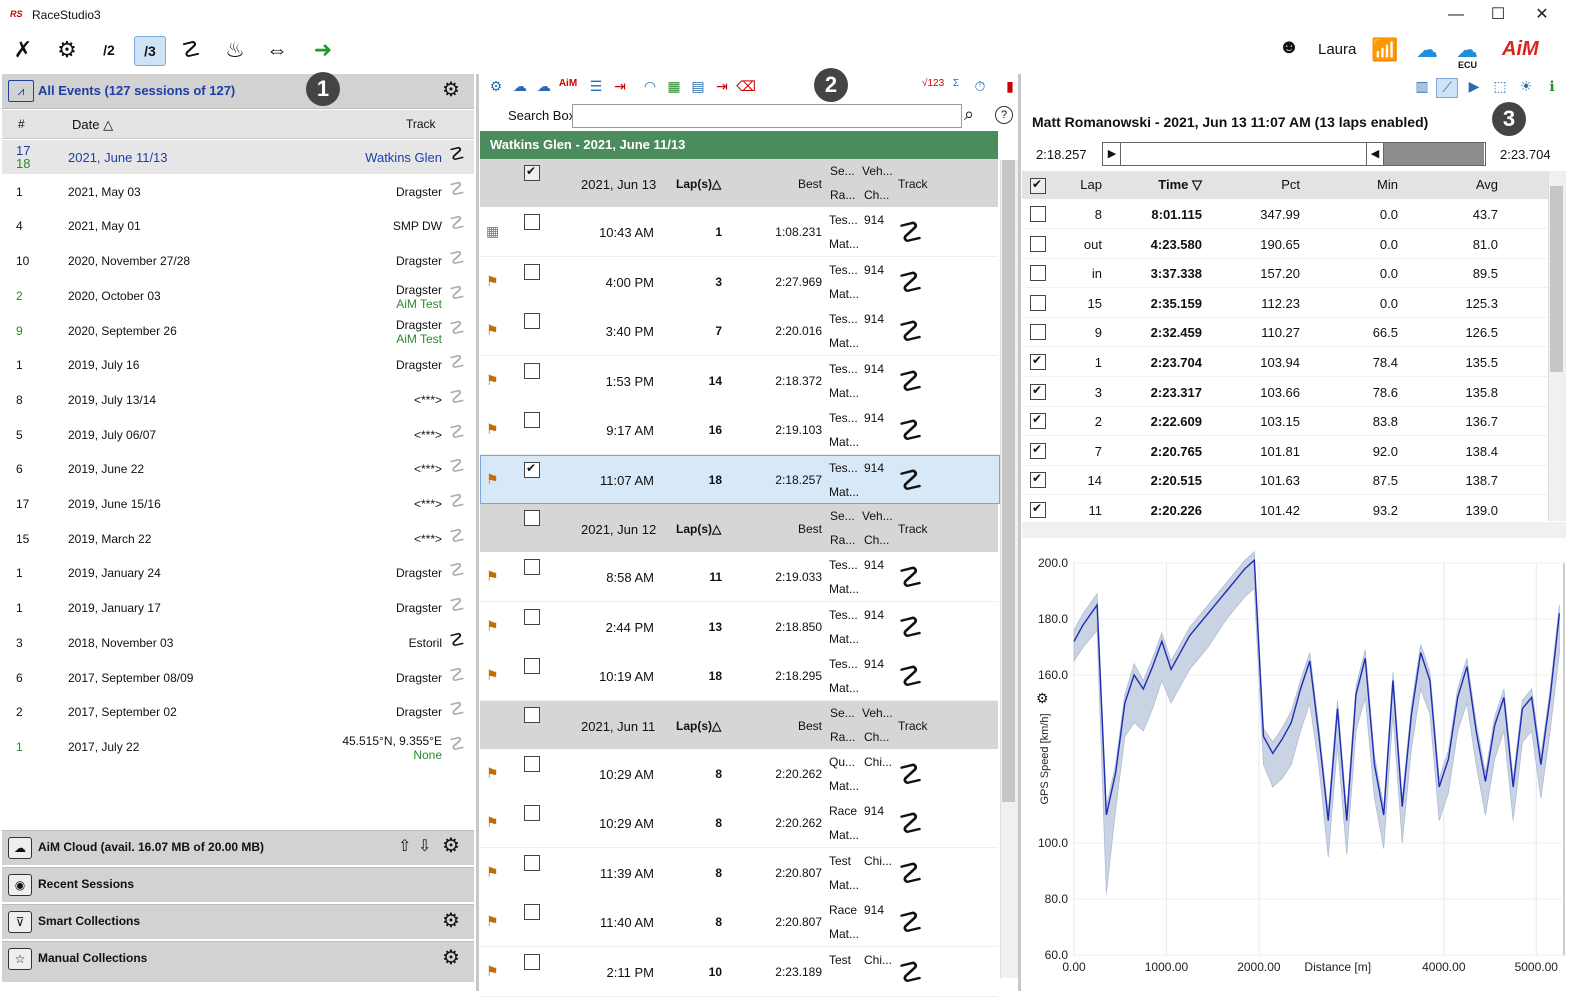 The image size is (1586, 997). Describe the element at coordinates (191, 50) in the screenshot. I see `track-manager-icon: ☡` at that location.